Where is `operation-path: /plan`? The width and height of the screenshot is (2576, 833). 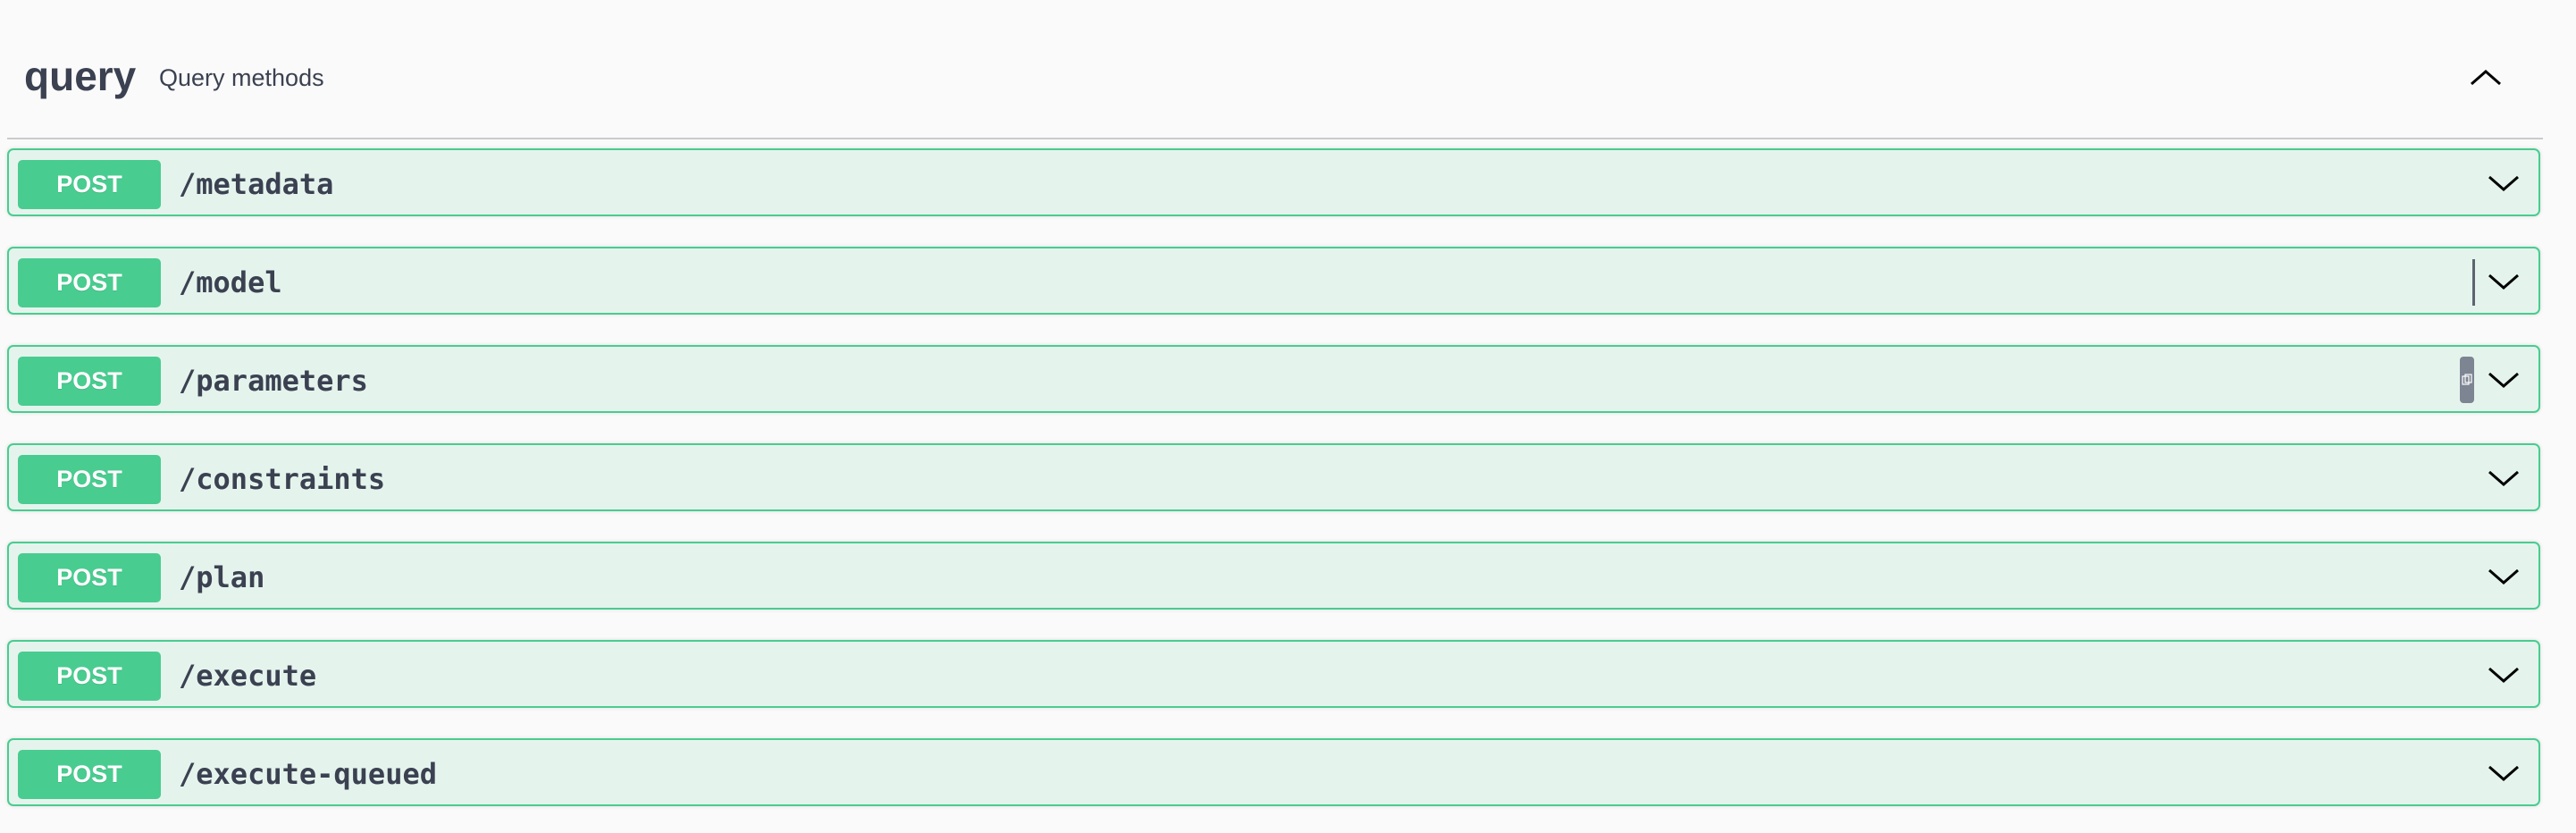 operation-path: /plan is located at coordinates (222, 577).